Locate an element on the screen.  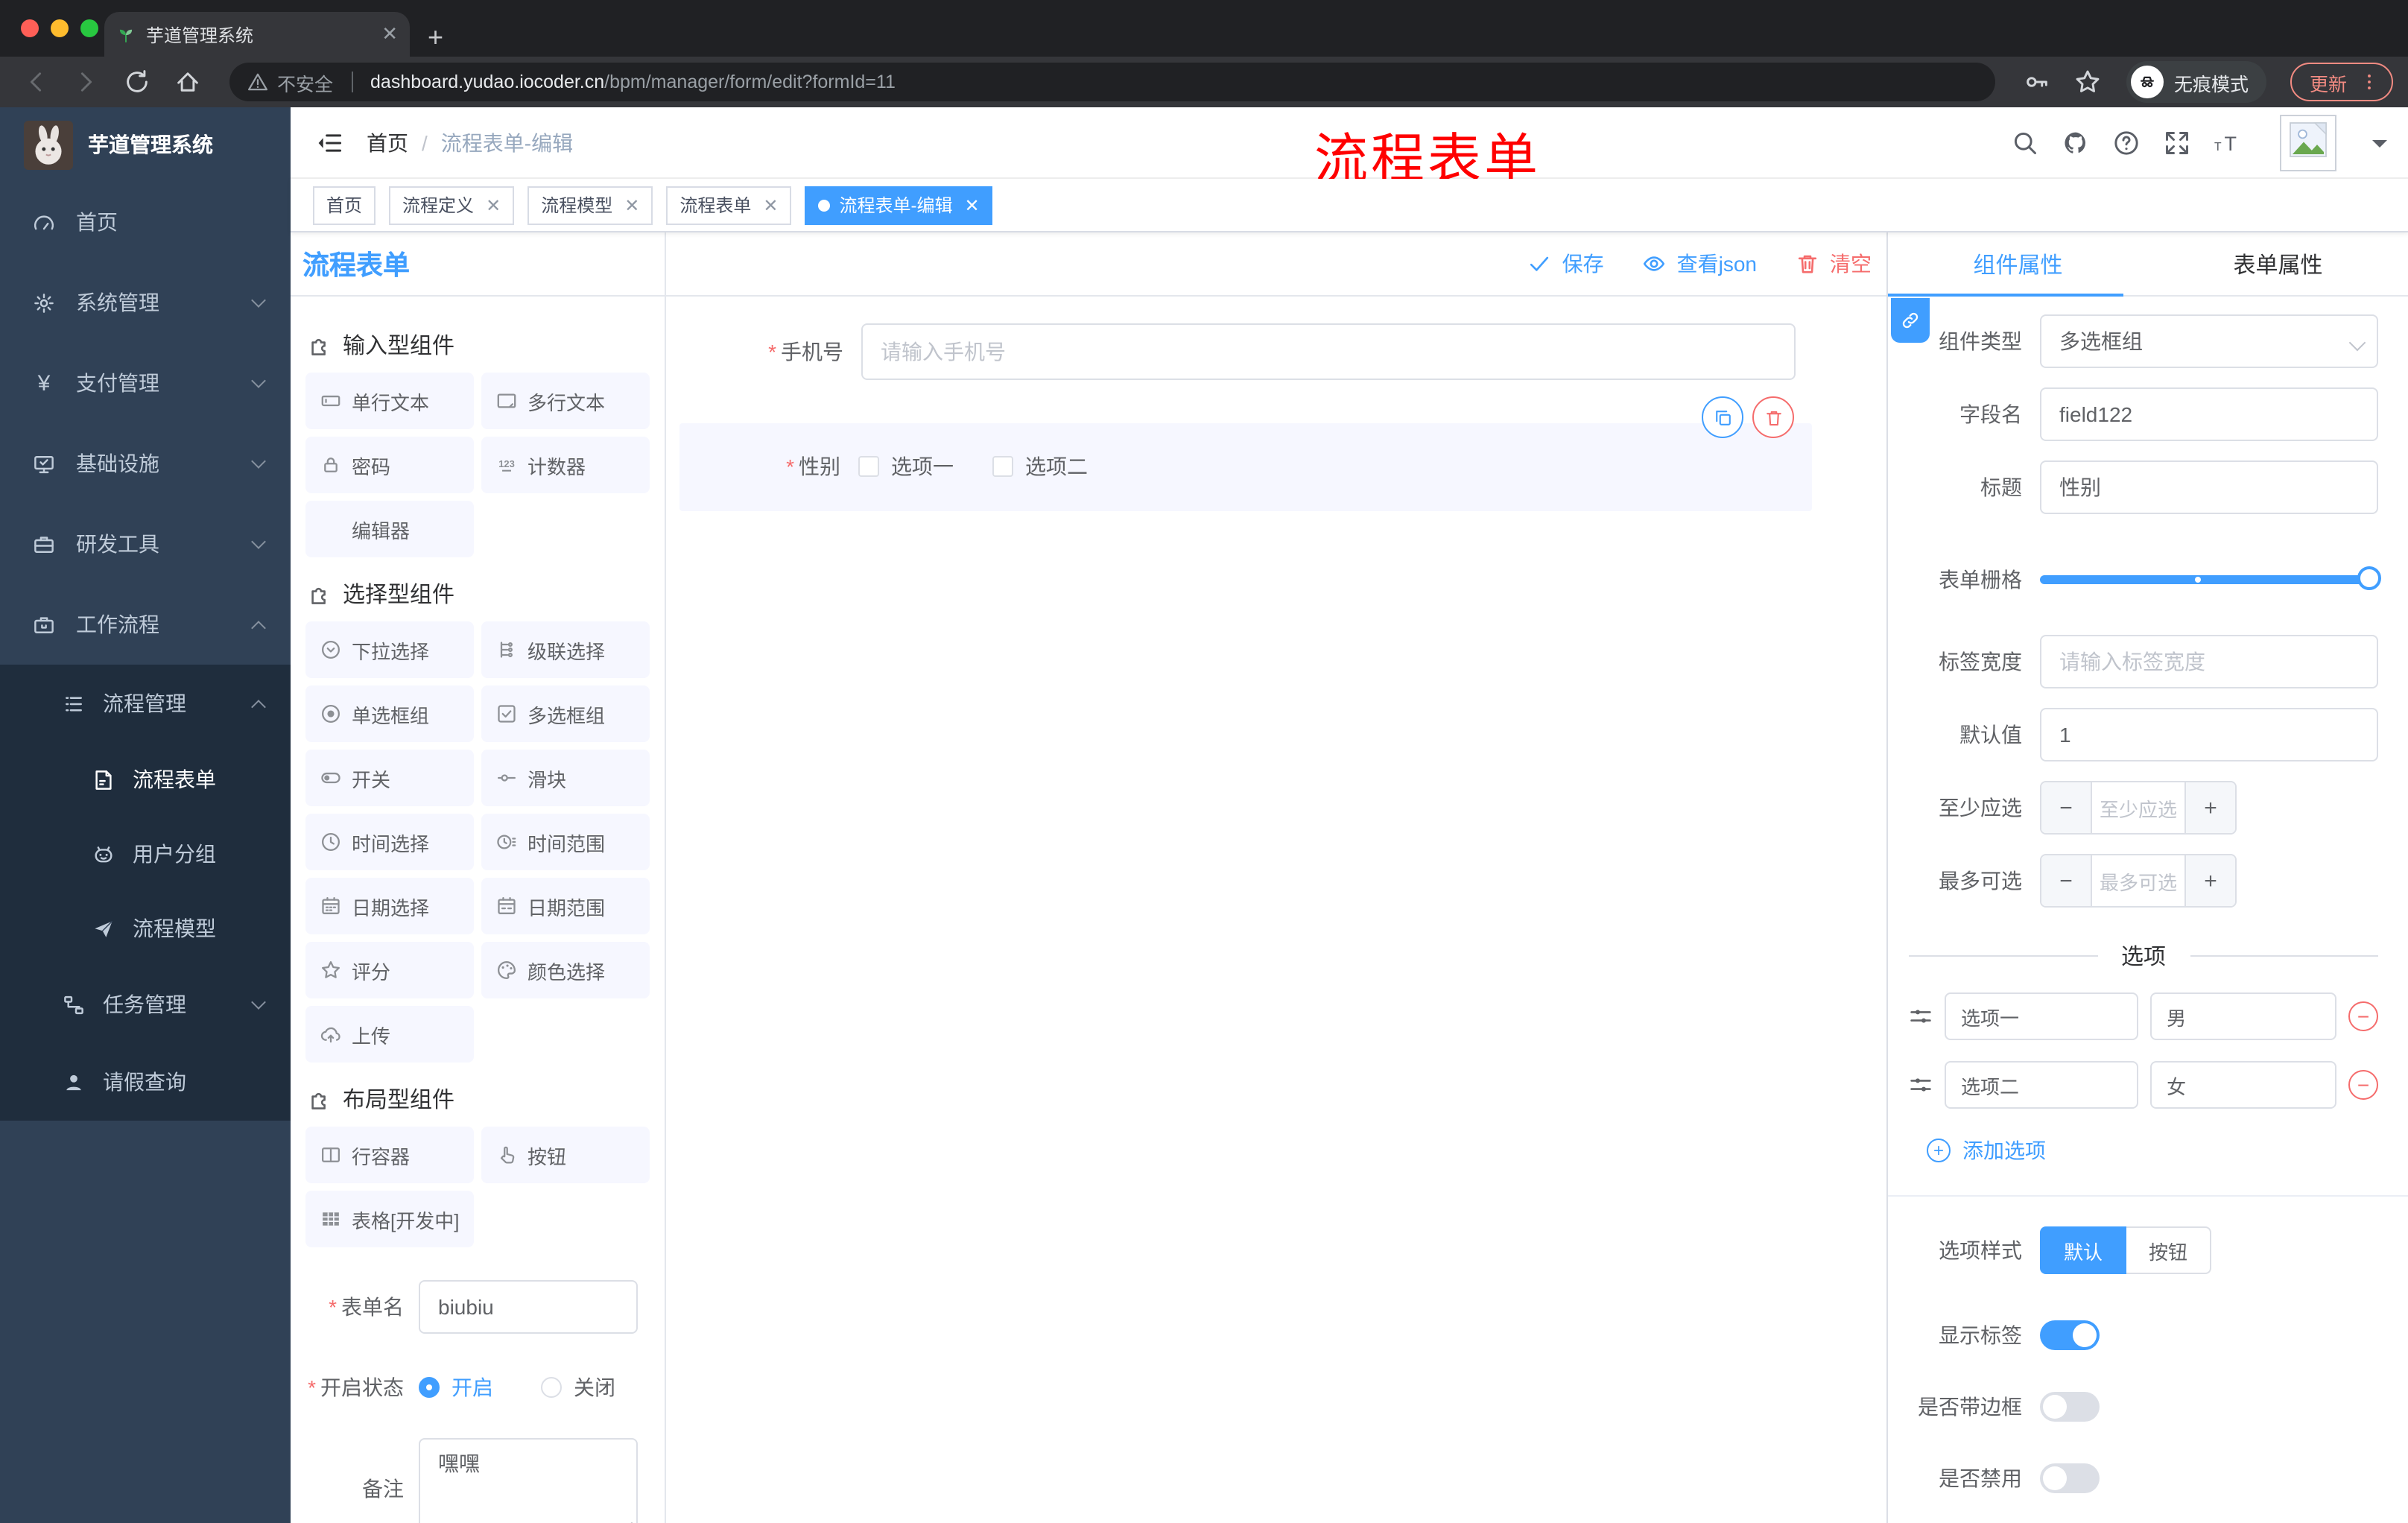
slider-handle is located at coordinates (2369, 578).